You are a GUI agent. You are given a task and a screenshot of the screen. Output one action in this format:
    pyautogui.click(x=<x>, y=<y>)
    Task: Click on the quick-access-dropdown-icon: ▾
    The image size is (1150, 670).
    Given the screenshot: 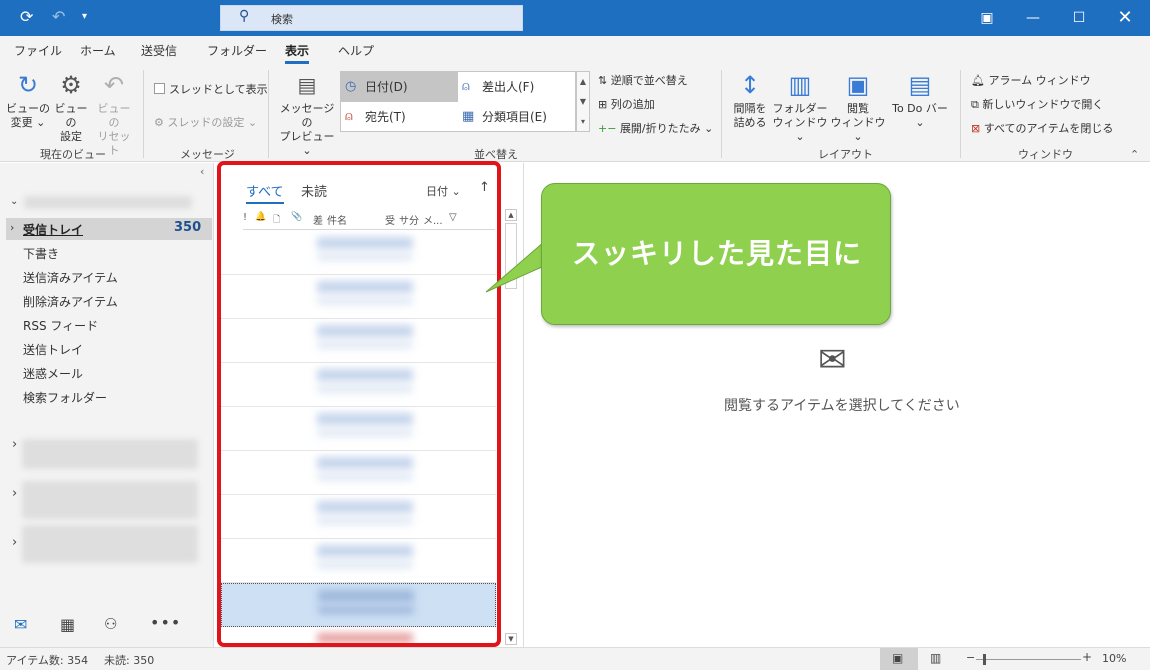 What is the action you would take?
    pyautogui.click(x=84, y=17)
    